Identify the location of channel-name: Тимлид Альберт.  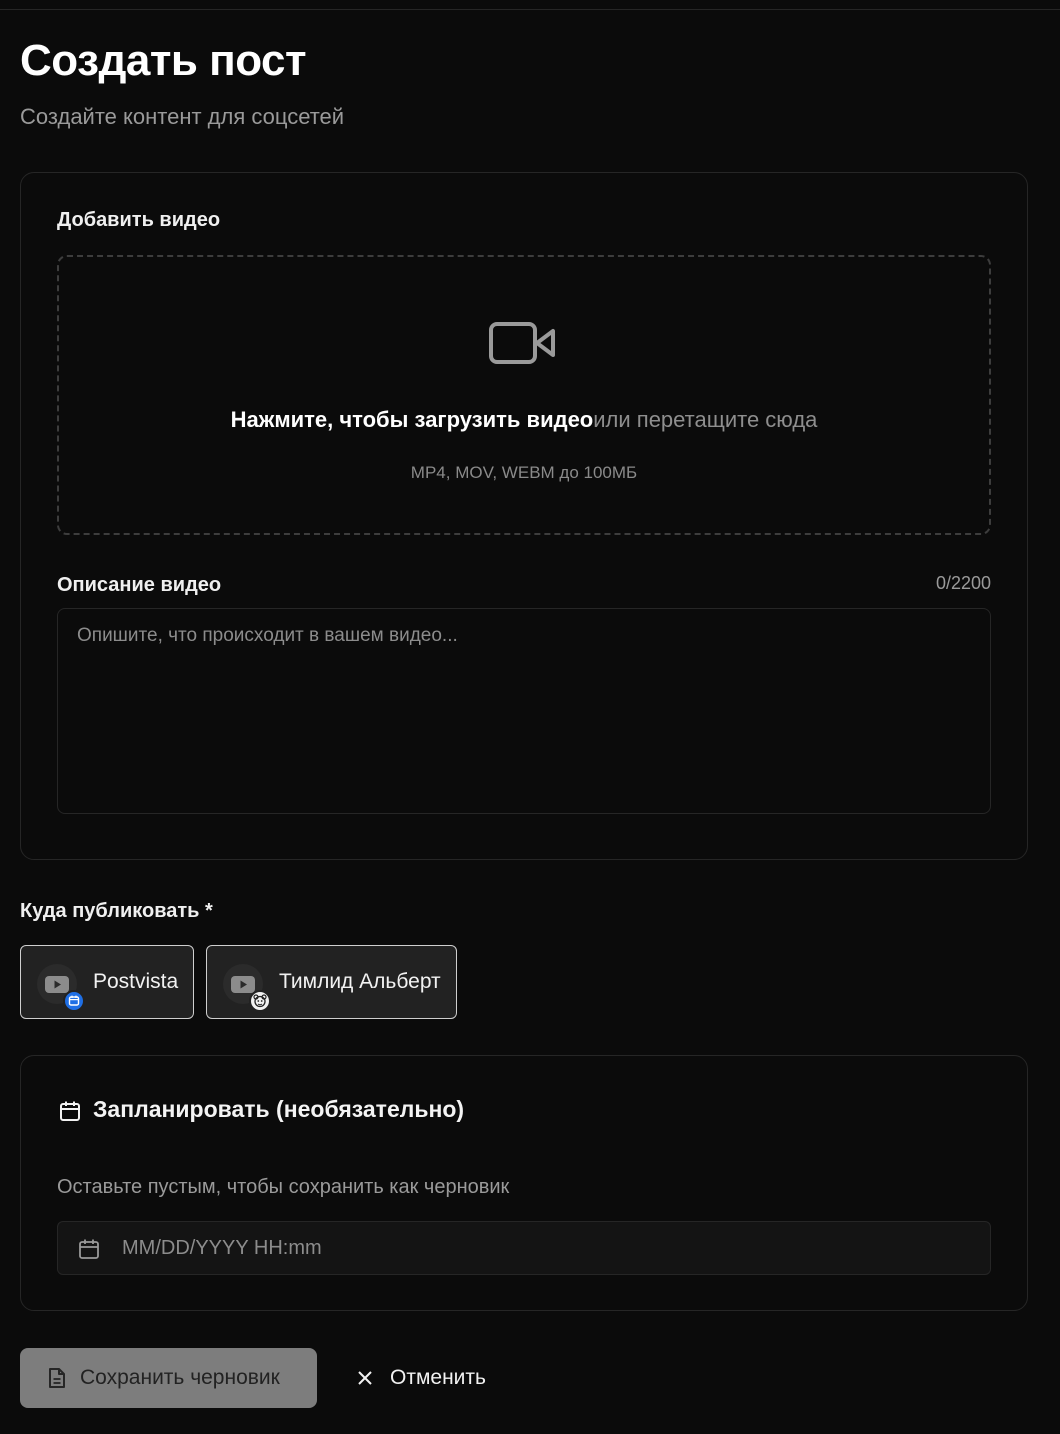
(360, 981).